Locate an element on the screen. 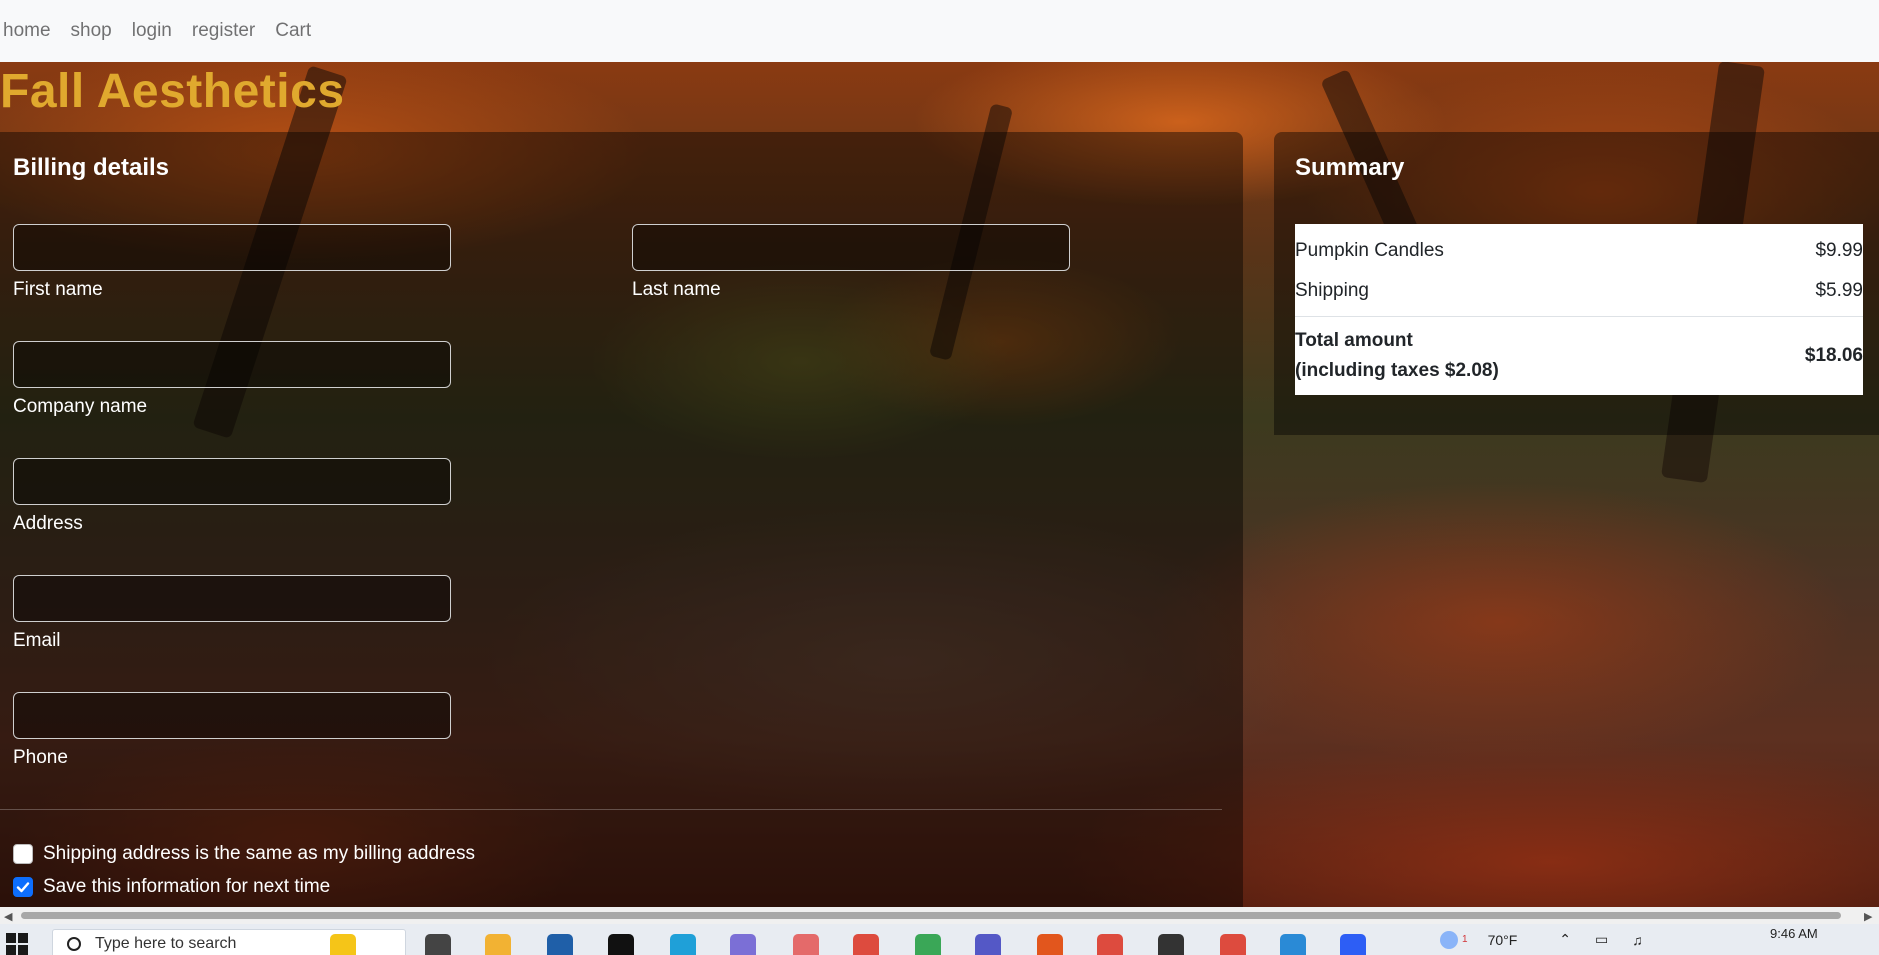 Image resolution: width=1879 pixels, height=955 pixels. horizontal-scrollbar: ◀ ▶ is located at coordinates (939, 915).